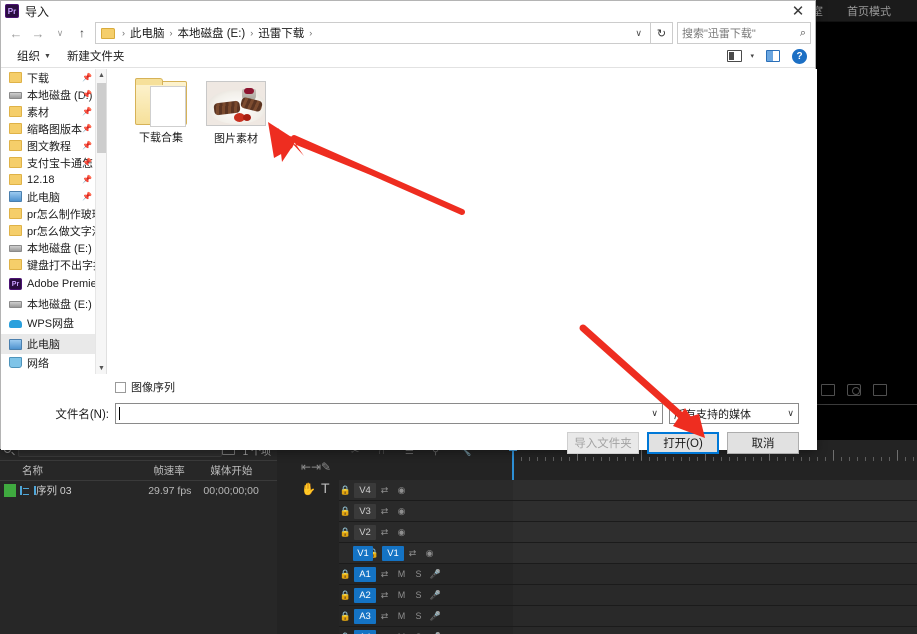 Image resolution: width=917 pixels, height=634 pixels. Describe the element at coordinates (628, 595) in the screenshot. I see `track-header-a2: 🔒 A2 ⇄ M S 🎤` at that location.